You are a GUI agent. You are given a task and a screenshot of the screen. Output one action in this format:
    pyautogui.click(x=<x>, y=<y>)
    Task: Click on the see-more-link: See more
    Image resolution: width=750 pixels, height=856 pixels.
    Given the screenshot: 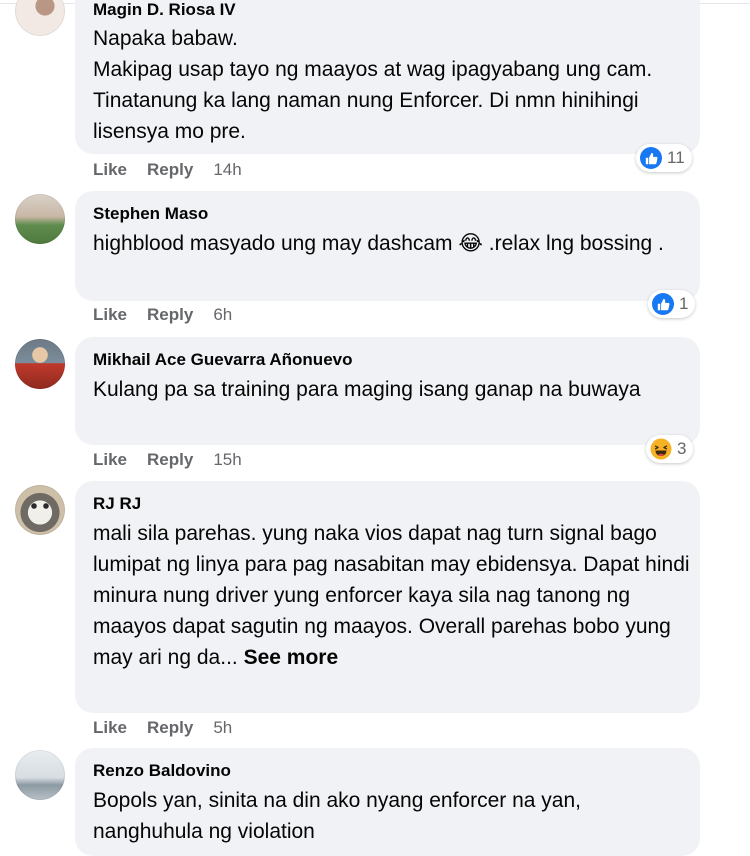 What is the action you would take?
    pyautogui.click(x=291, y=657)
    